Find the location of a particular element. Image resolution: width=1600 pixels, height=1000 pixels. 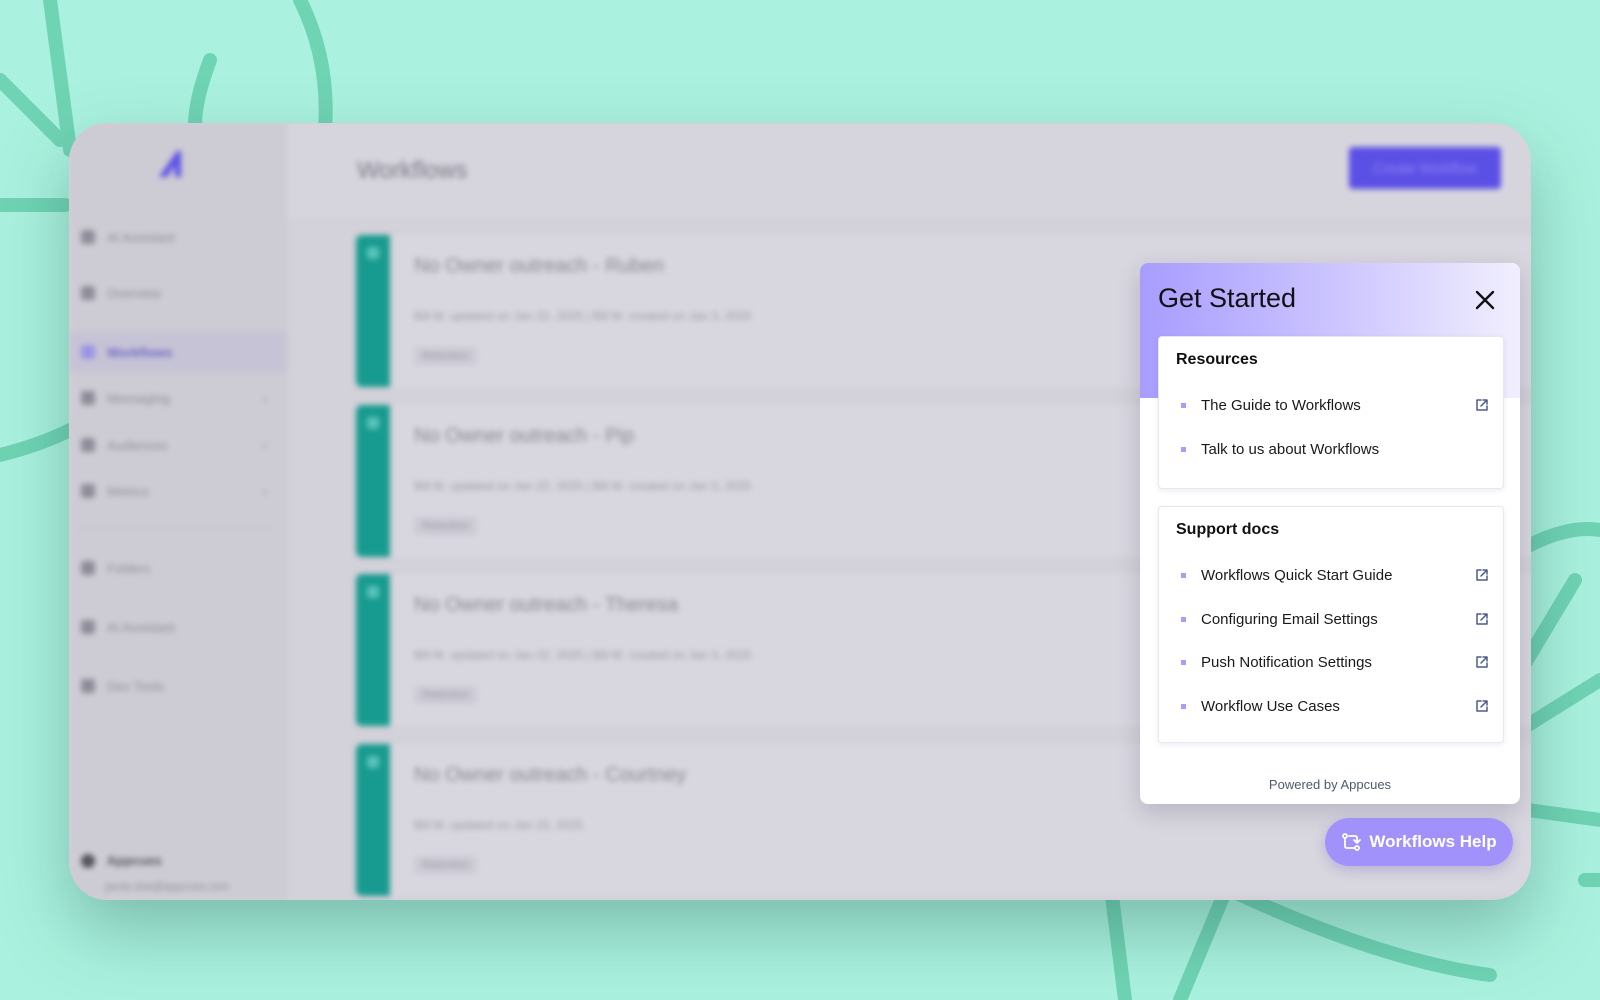

sidebar-item-label: Messaging is located at coordinates (138, 398).